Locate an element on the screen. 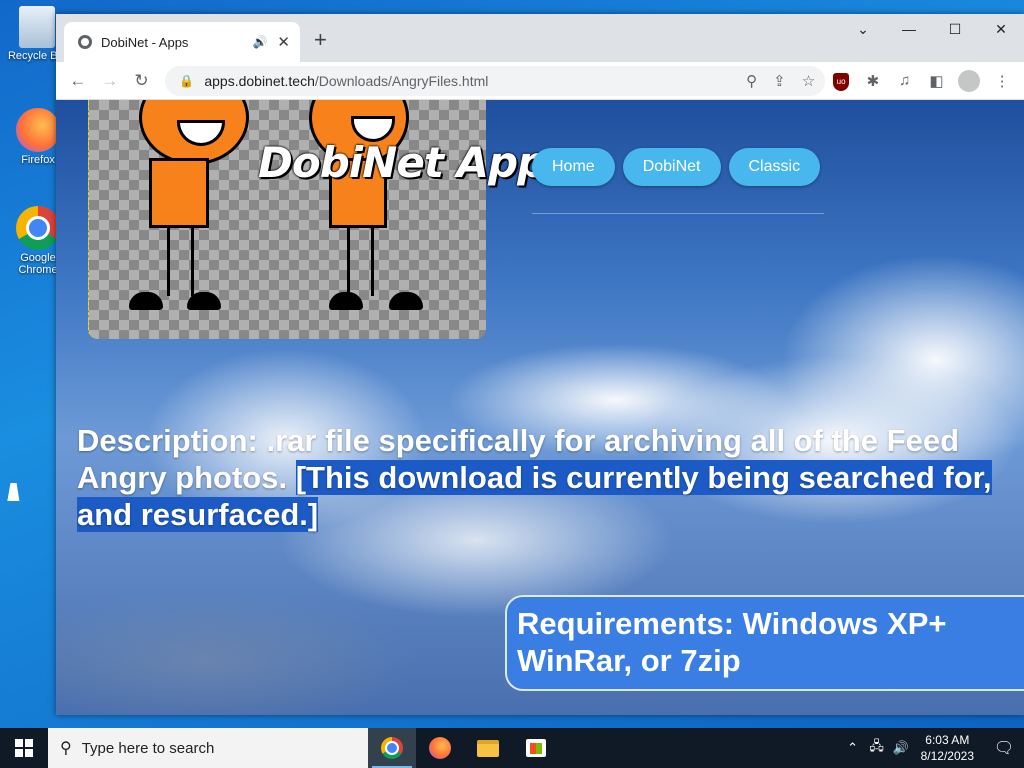 The width and height of the screenshot is (1024, 768). clock-time: 6:03 AM is located at coordinates (947, 740).